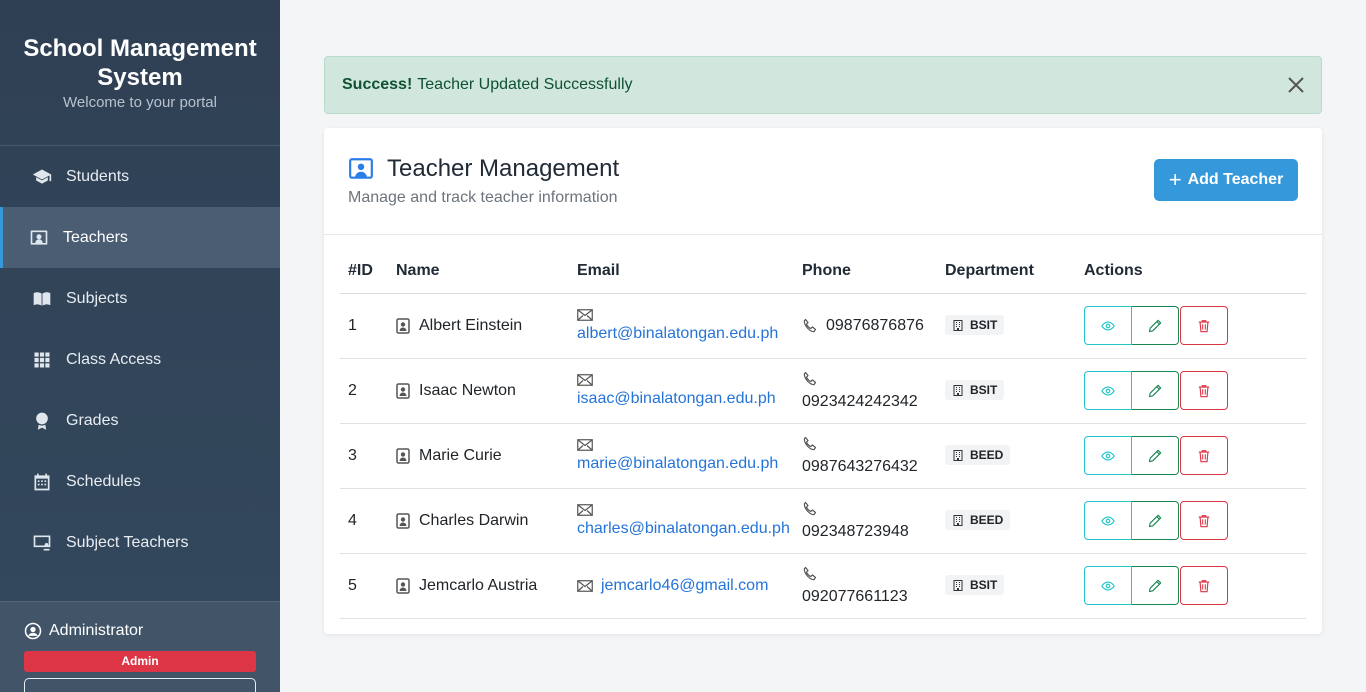 This screenshot has width=1366, height=692. Describe the element at coordinates (377, 84) in the screenshot. I see `alert-strong: Success!` at that location.